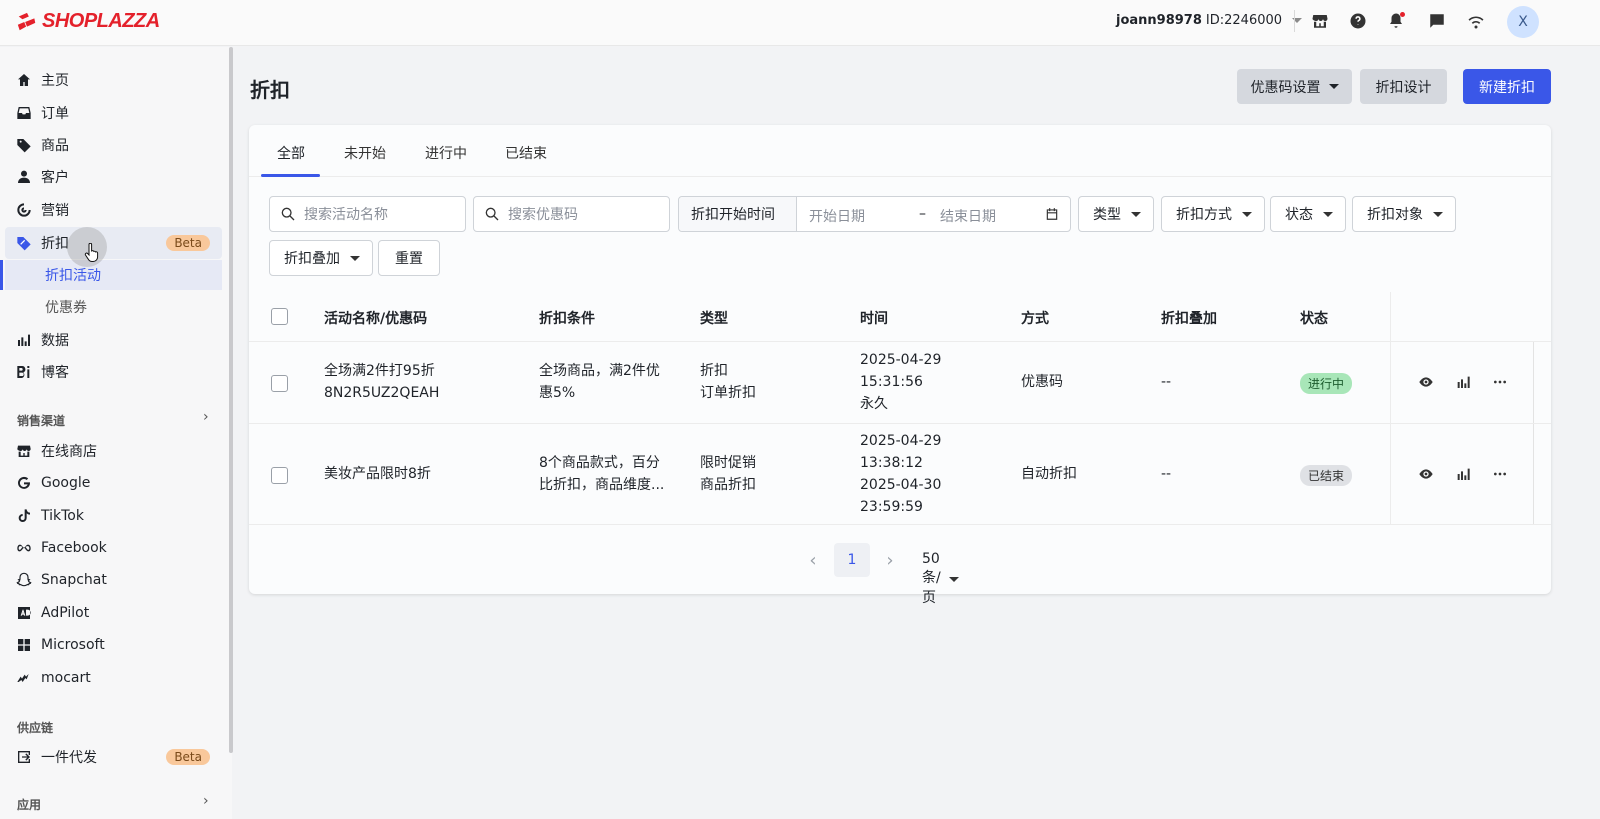  I want to click on account-switcher: joann98978 ID:2246000, so click(1209, 20).